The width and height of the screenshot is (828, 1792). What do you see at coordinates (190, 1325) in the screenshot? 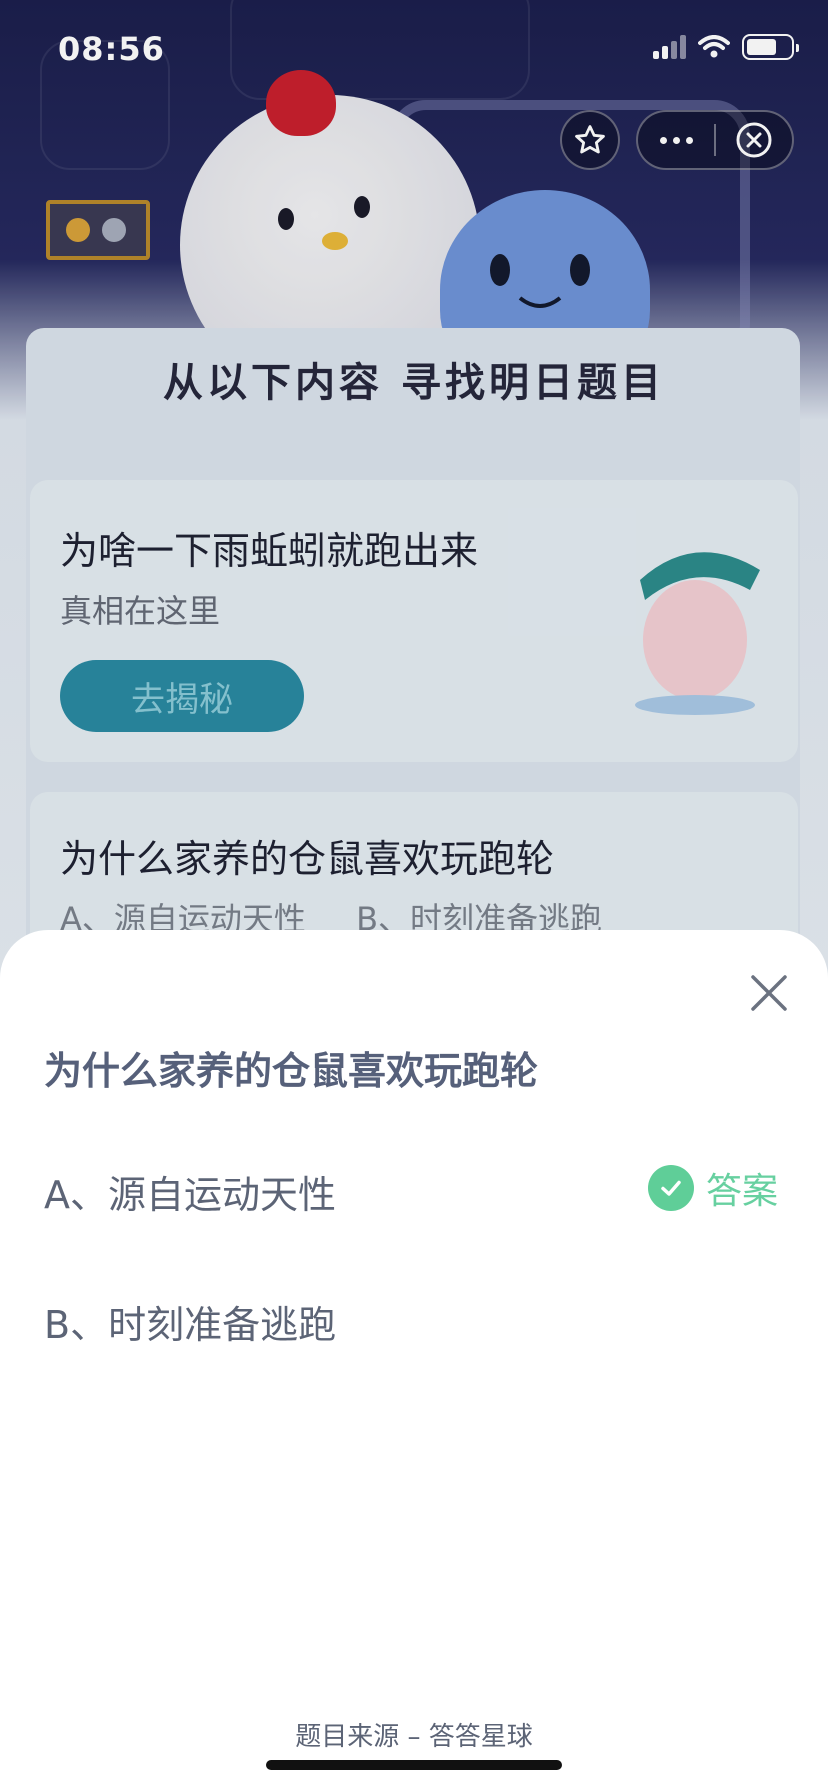
I see `option-b: B、时刻准备逃跑` at bounding box center [190, 1325].